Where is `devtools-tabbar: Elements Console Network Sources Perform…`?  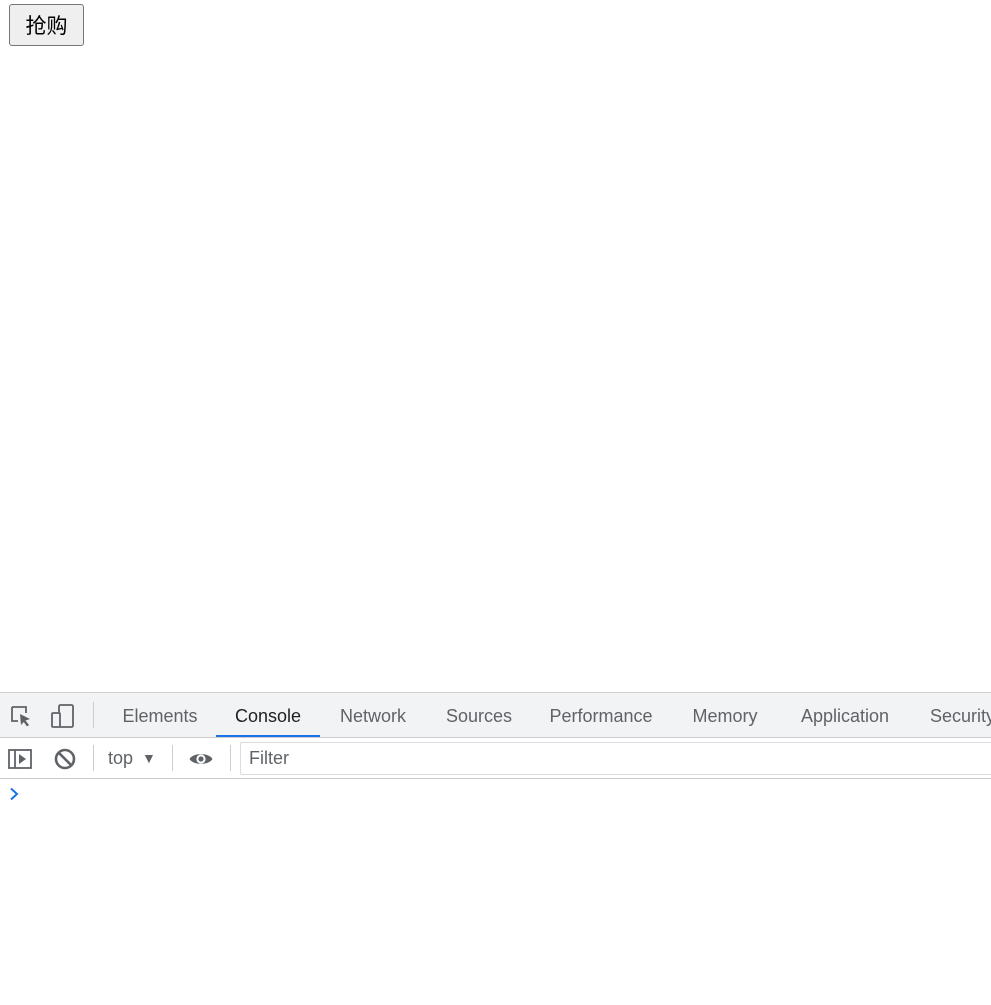 devtools-tabbar: Elements Console Network Sources Perform… is located at coordinates (495, 715).